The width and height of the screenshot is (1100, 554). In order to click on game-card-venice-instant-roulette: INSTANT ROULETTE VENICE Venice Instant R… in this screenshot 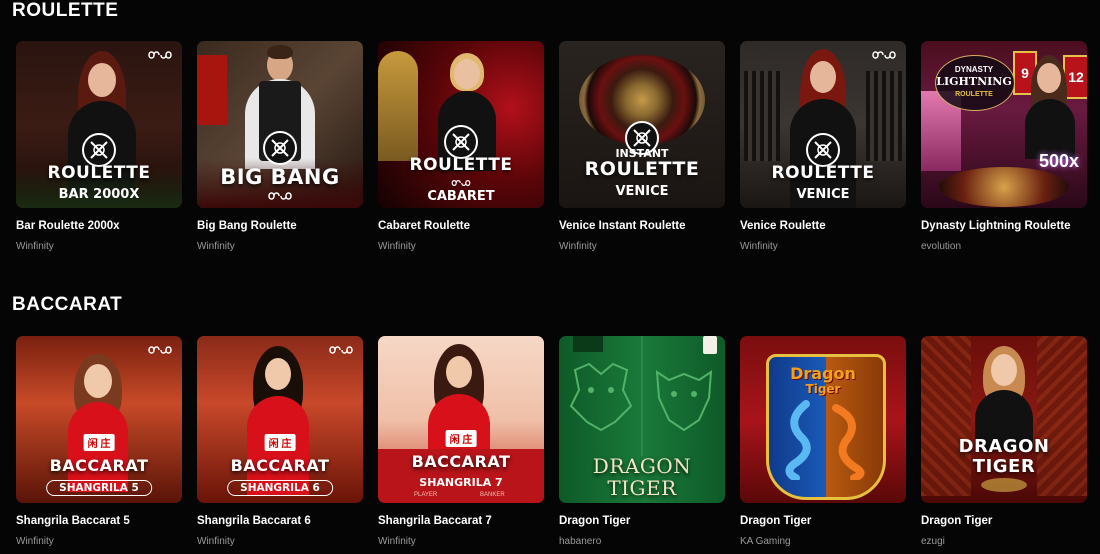, I will do `click(642, 146)`.